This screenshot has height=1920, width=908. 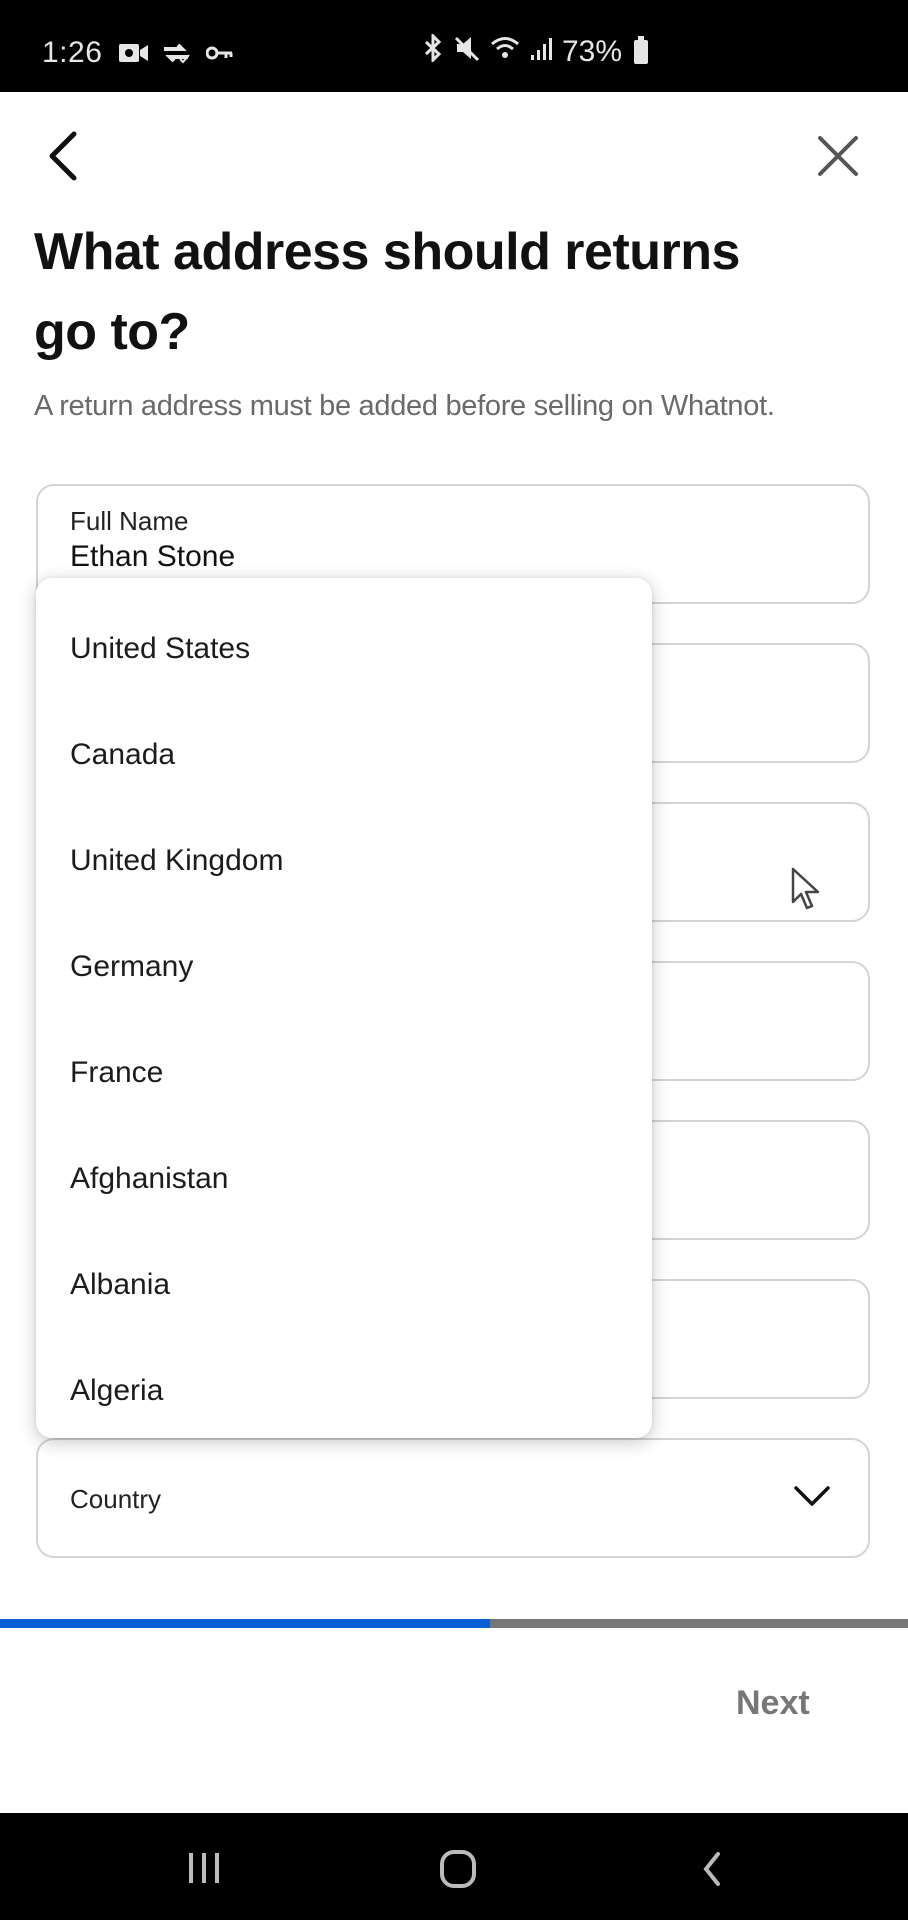 I want to click on wifi-icon, so click(x=505, y=52).